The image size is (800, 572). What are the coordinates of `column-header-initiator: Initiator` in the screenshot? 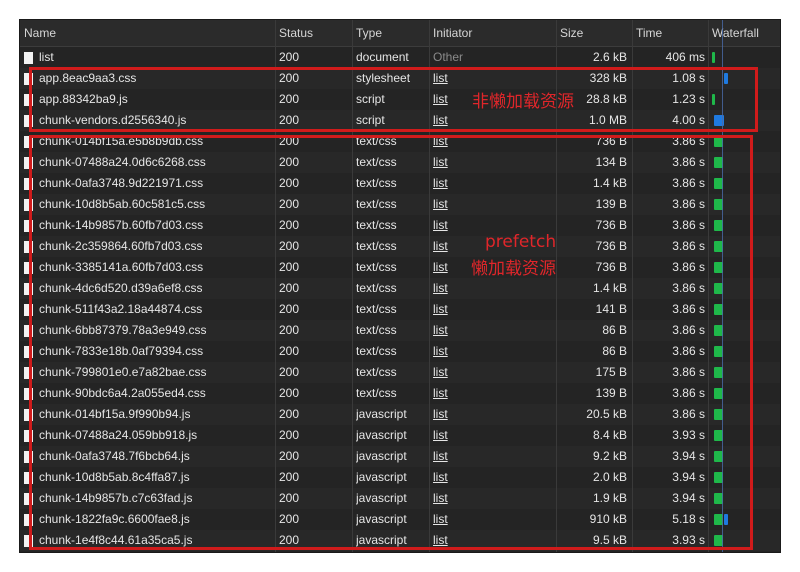 It's located at (492, 33).